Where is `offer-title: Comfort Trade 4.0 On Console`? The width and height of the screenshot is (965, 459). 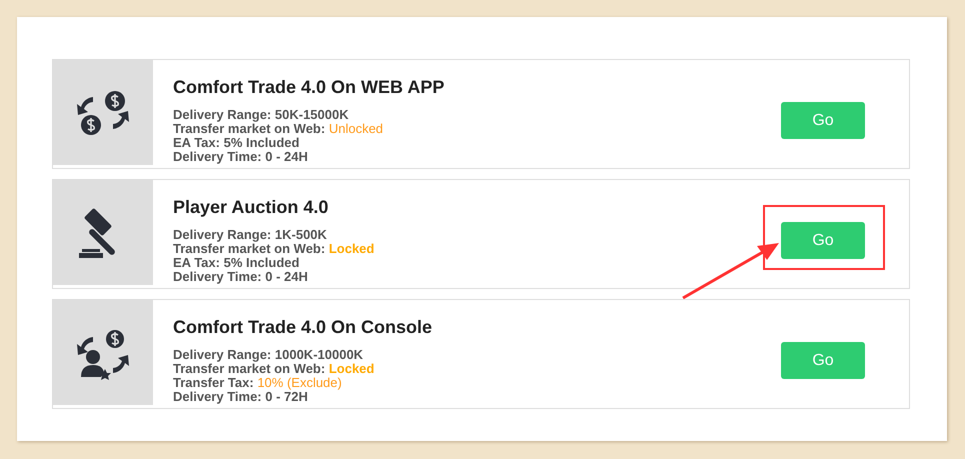
offer-title: Comfort Trade 4.0 On Console is located at coordinates (303, 327).